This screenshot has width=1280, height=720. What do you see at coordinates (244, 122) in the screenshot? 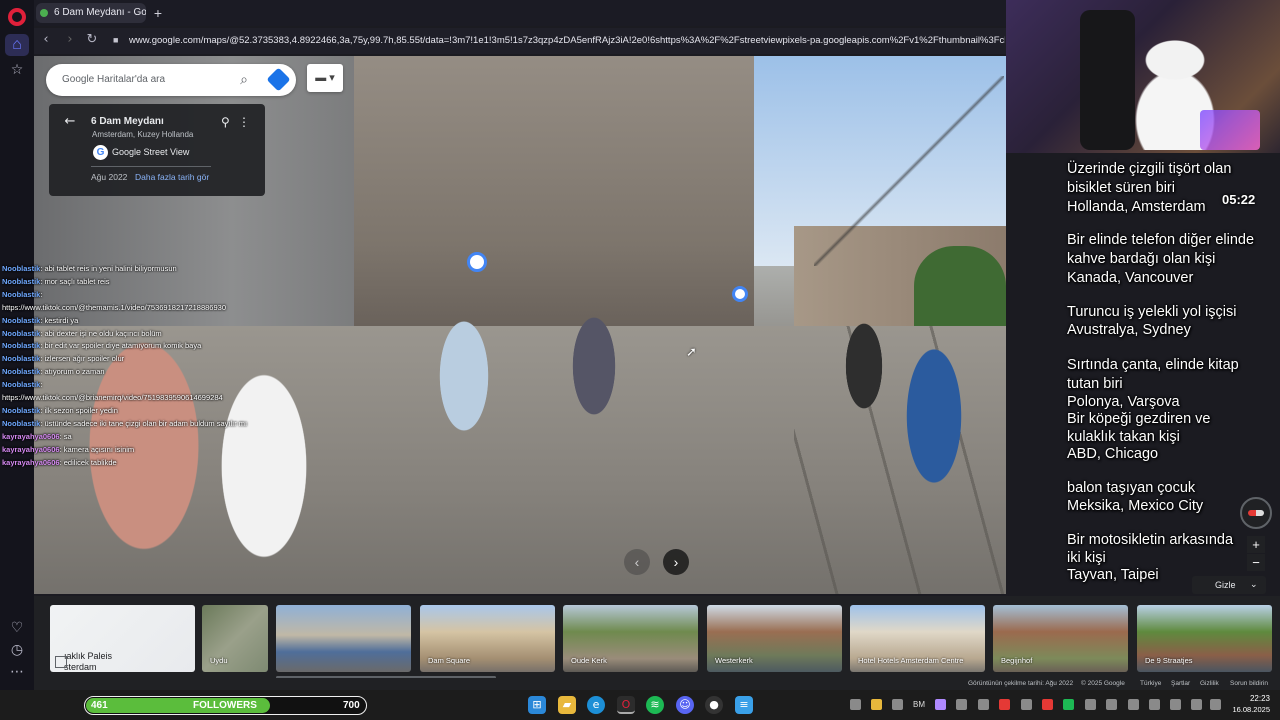
I see `more-options-icon: ⋮` at bounding box center [244, 122].